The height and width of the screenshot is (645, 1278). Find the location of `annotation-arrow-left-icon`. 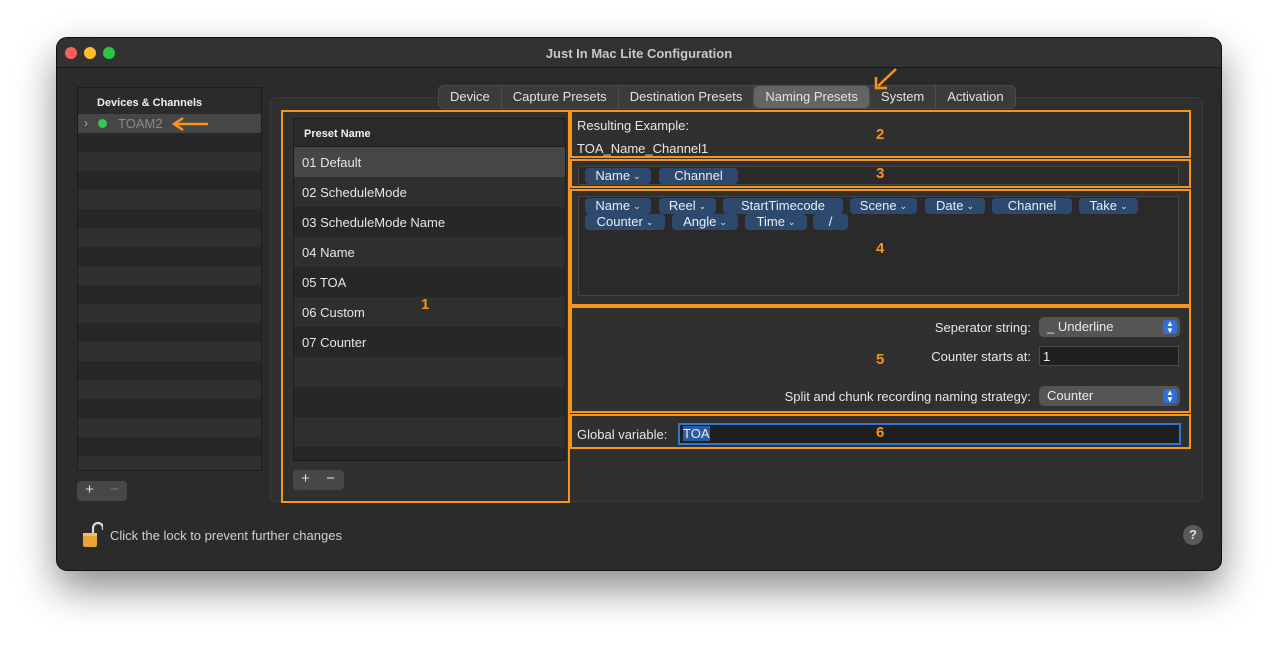

annotation-arrow-left-icon is located at coordinates (189, 124).